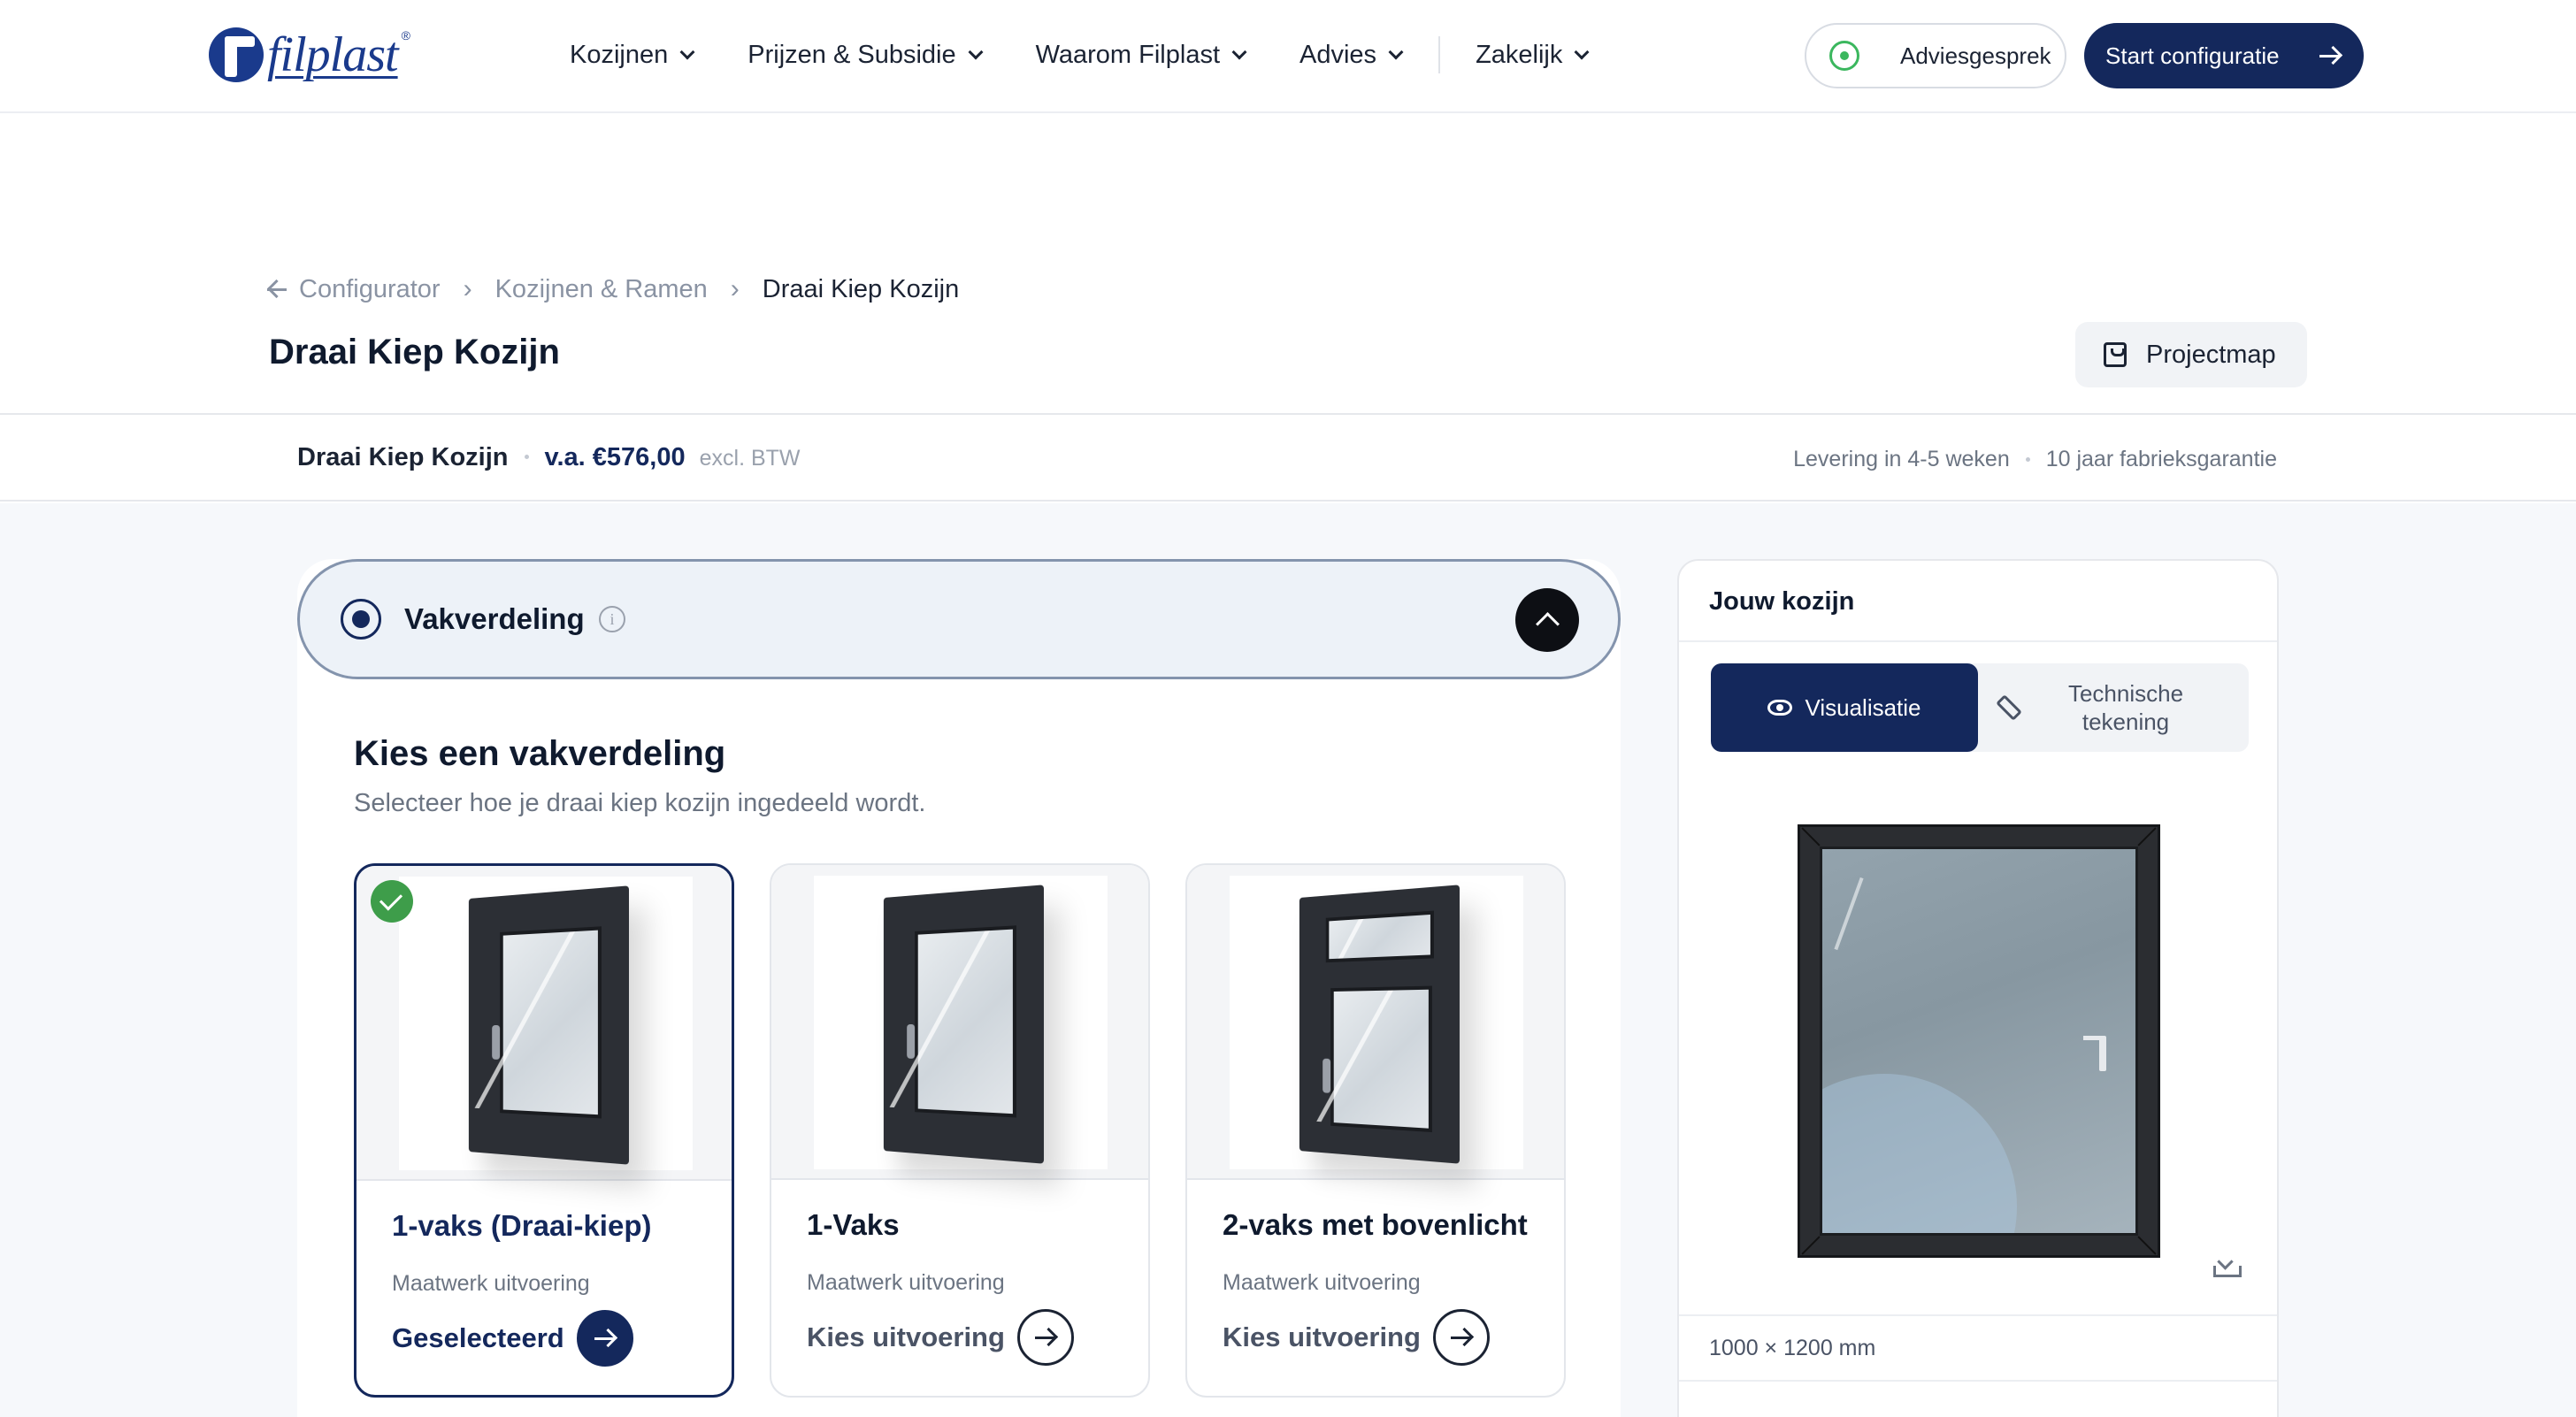 This screenshot has height=1417, width=2576. What do you see at coordinates (1322, 1336) in the screenshot?
I see `option-cta-label: Kies uitvoering` at bounding box center [1322, 1336].